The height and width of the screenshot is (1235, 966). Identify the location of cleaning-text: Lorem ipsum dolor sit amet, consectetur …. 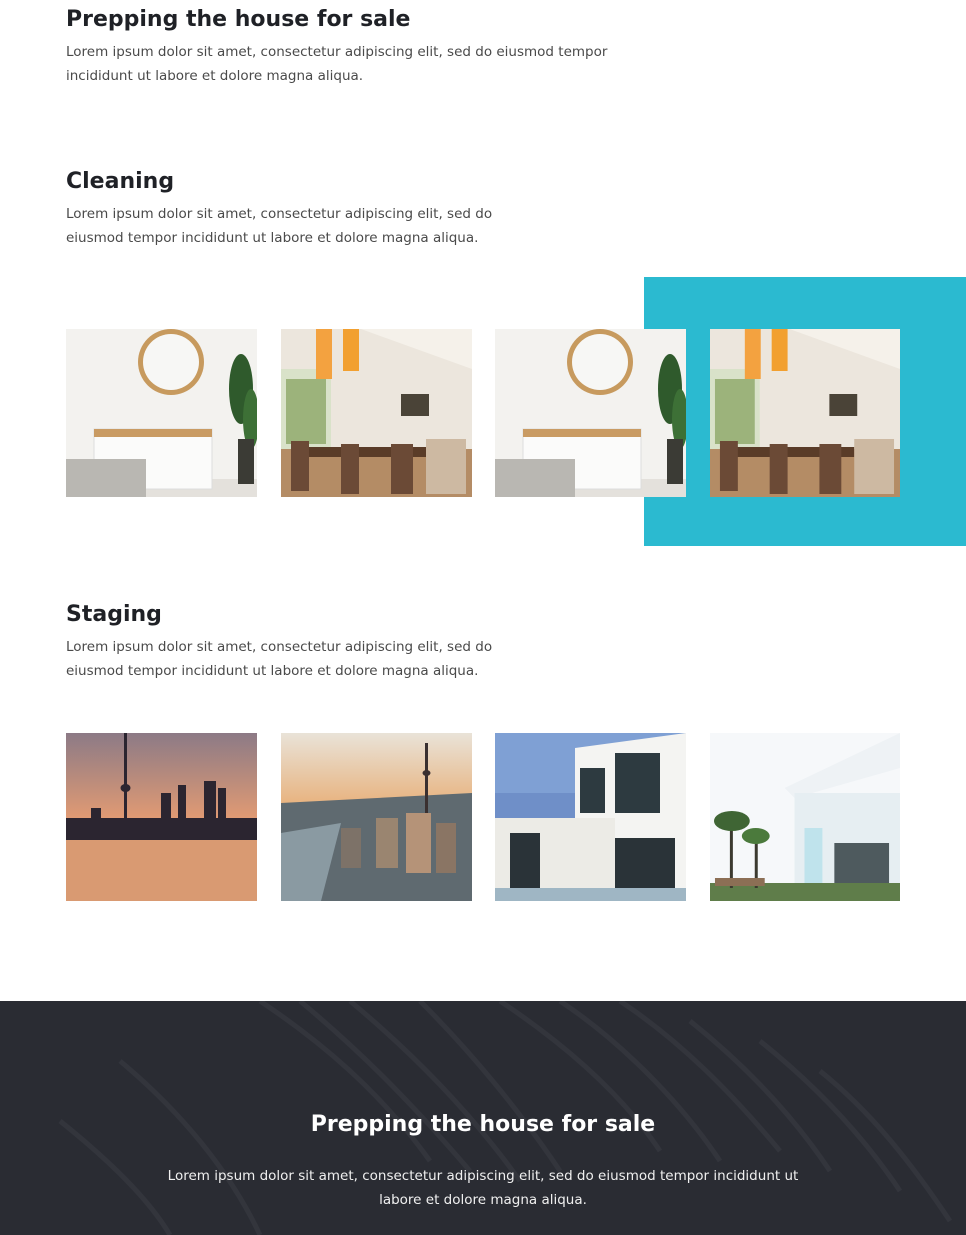
(279, 226).